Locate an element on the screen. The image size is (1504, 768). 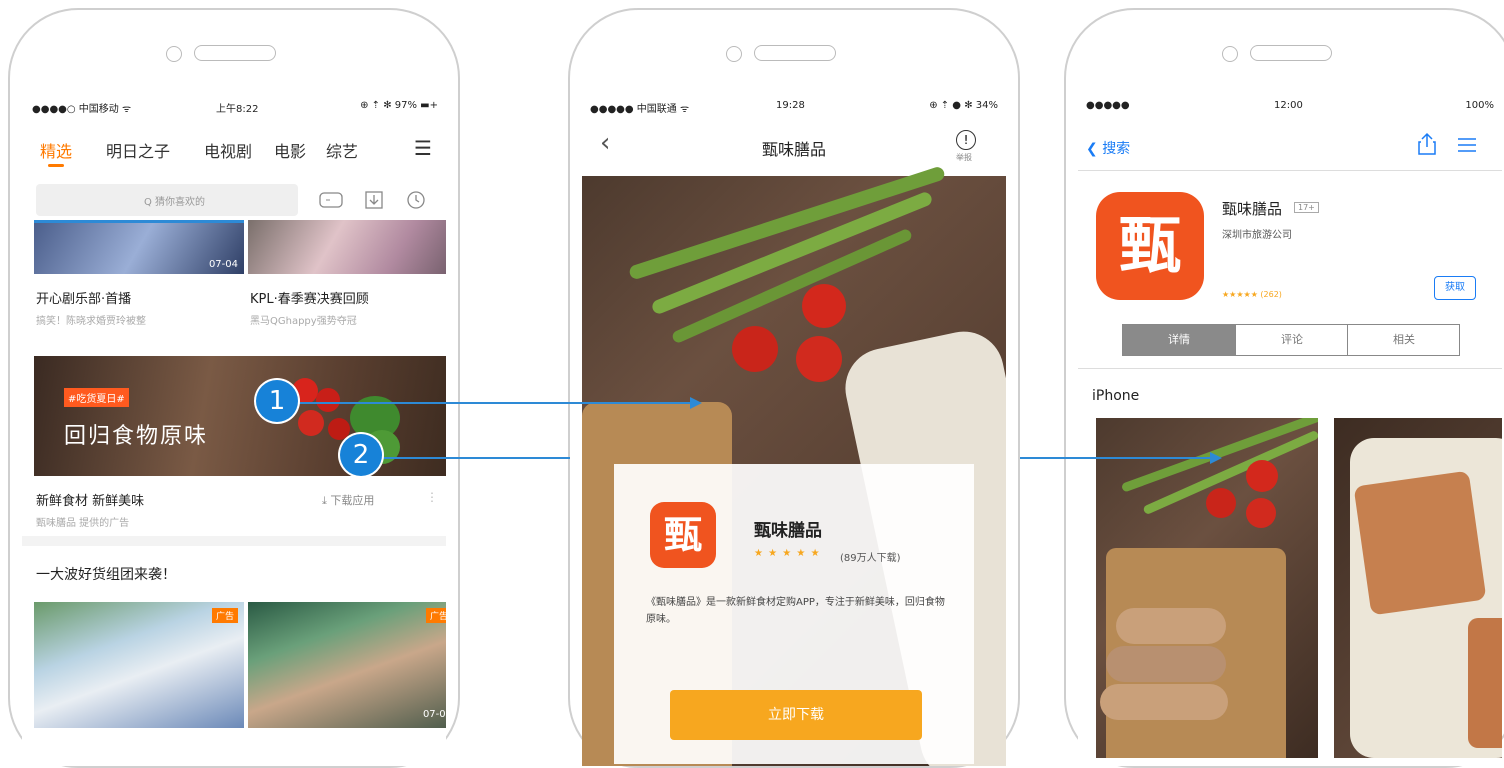
age-badge: 17+ is located at coordinates (1306, 207).